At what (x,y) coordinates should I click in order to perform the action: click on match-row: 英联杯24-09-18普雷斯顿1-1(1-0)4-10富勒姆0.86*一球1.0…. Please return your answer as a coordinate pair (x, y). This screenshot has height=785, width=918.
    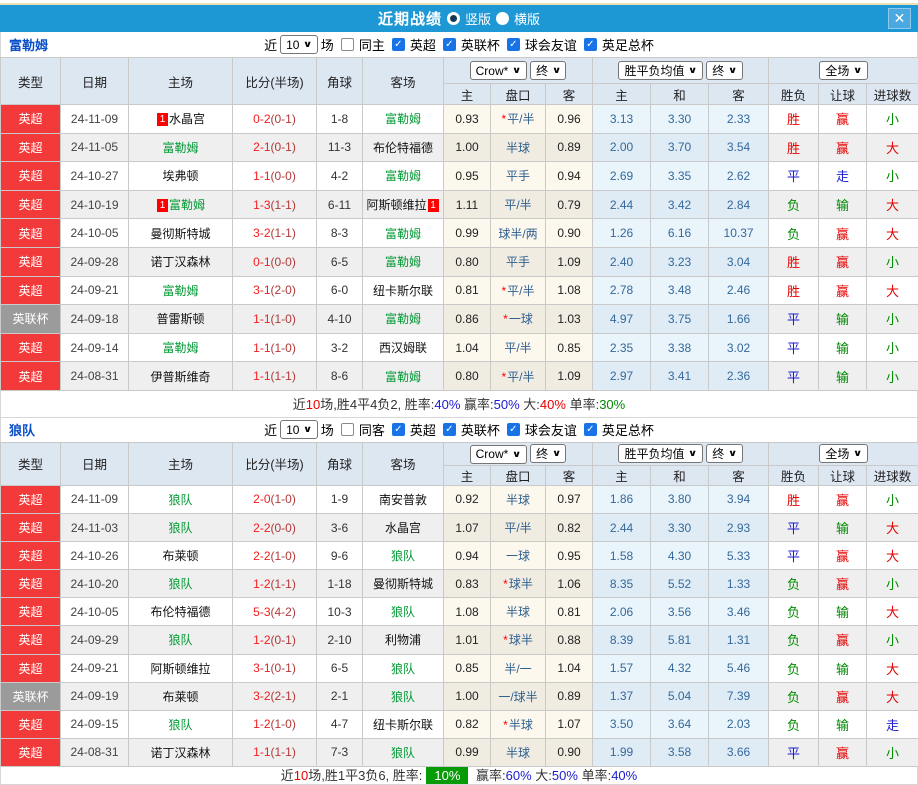
    Looking at the image, I should click on (459, 319).